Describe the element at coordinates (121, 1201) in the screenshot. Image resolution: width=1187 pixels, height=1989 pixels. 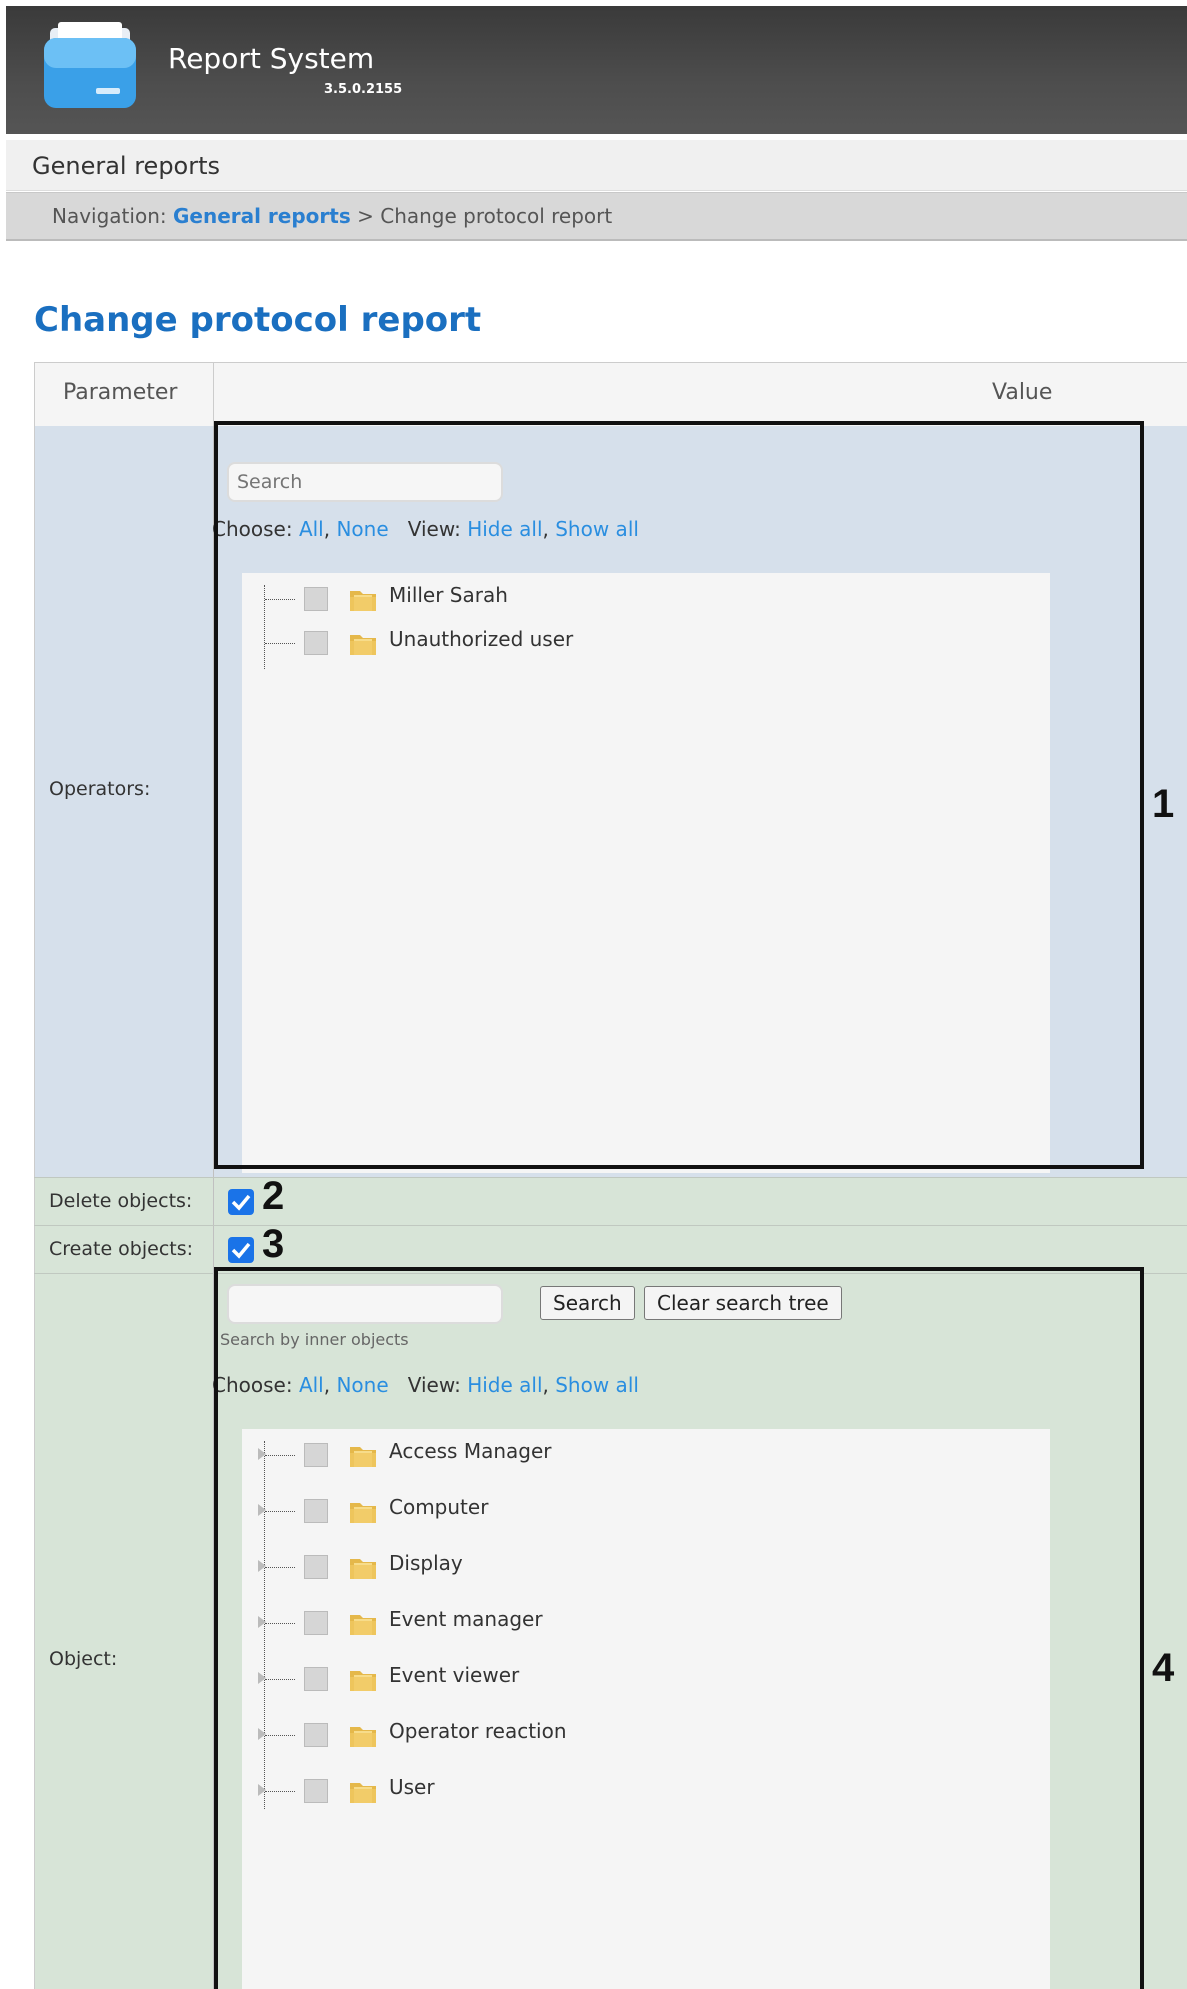
I see `delete-objects-label: Delete objects:` at that location.